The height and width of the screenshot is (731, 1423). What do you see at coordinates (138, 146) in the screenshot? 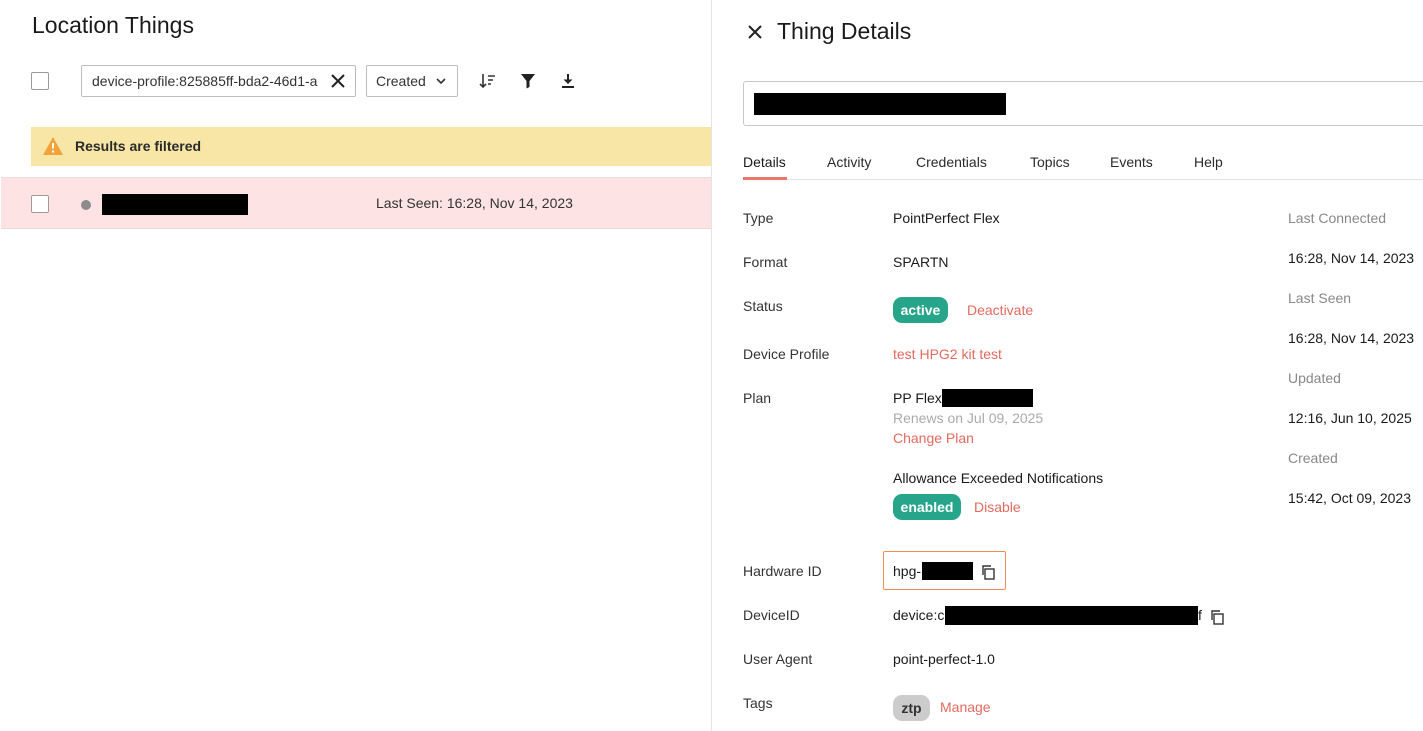
I see `filtered-banner-text: Results are filtered` at bounding box center [138, 146].